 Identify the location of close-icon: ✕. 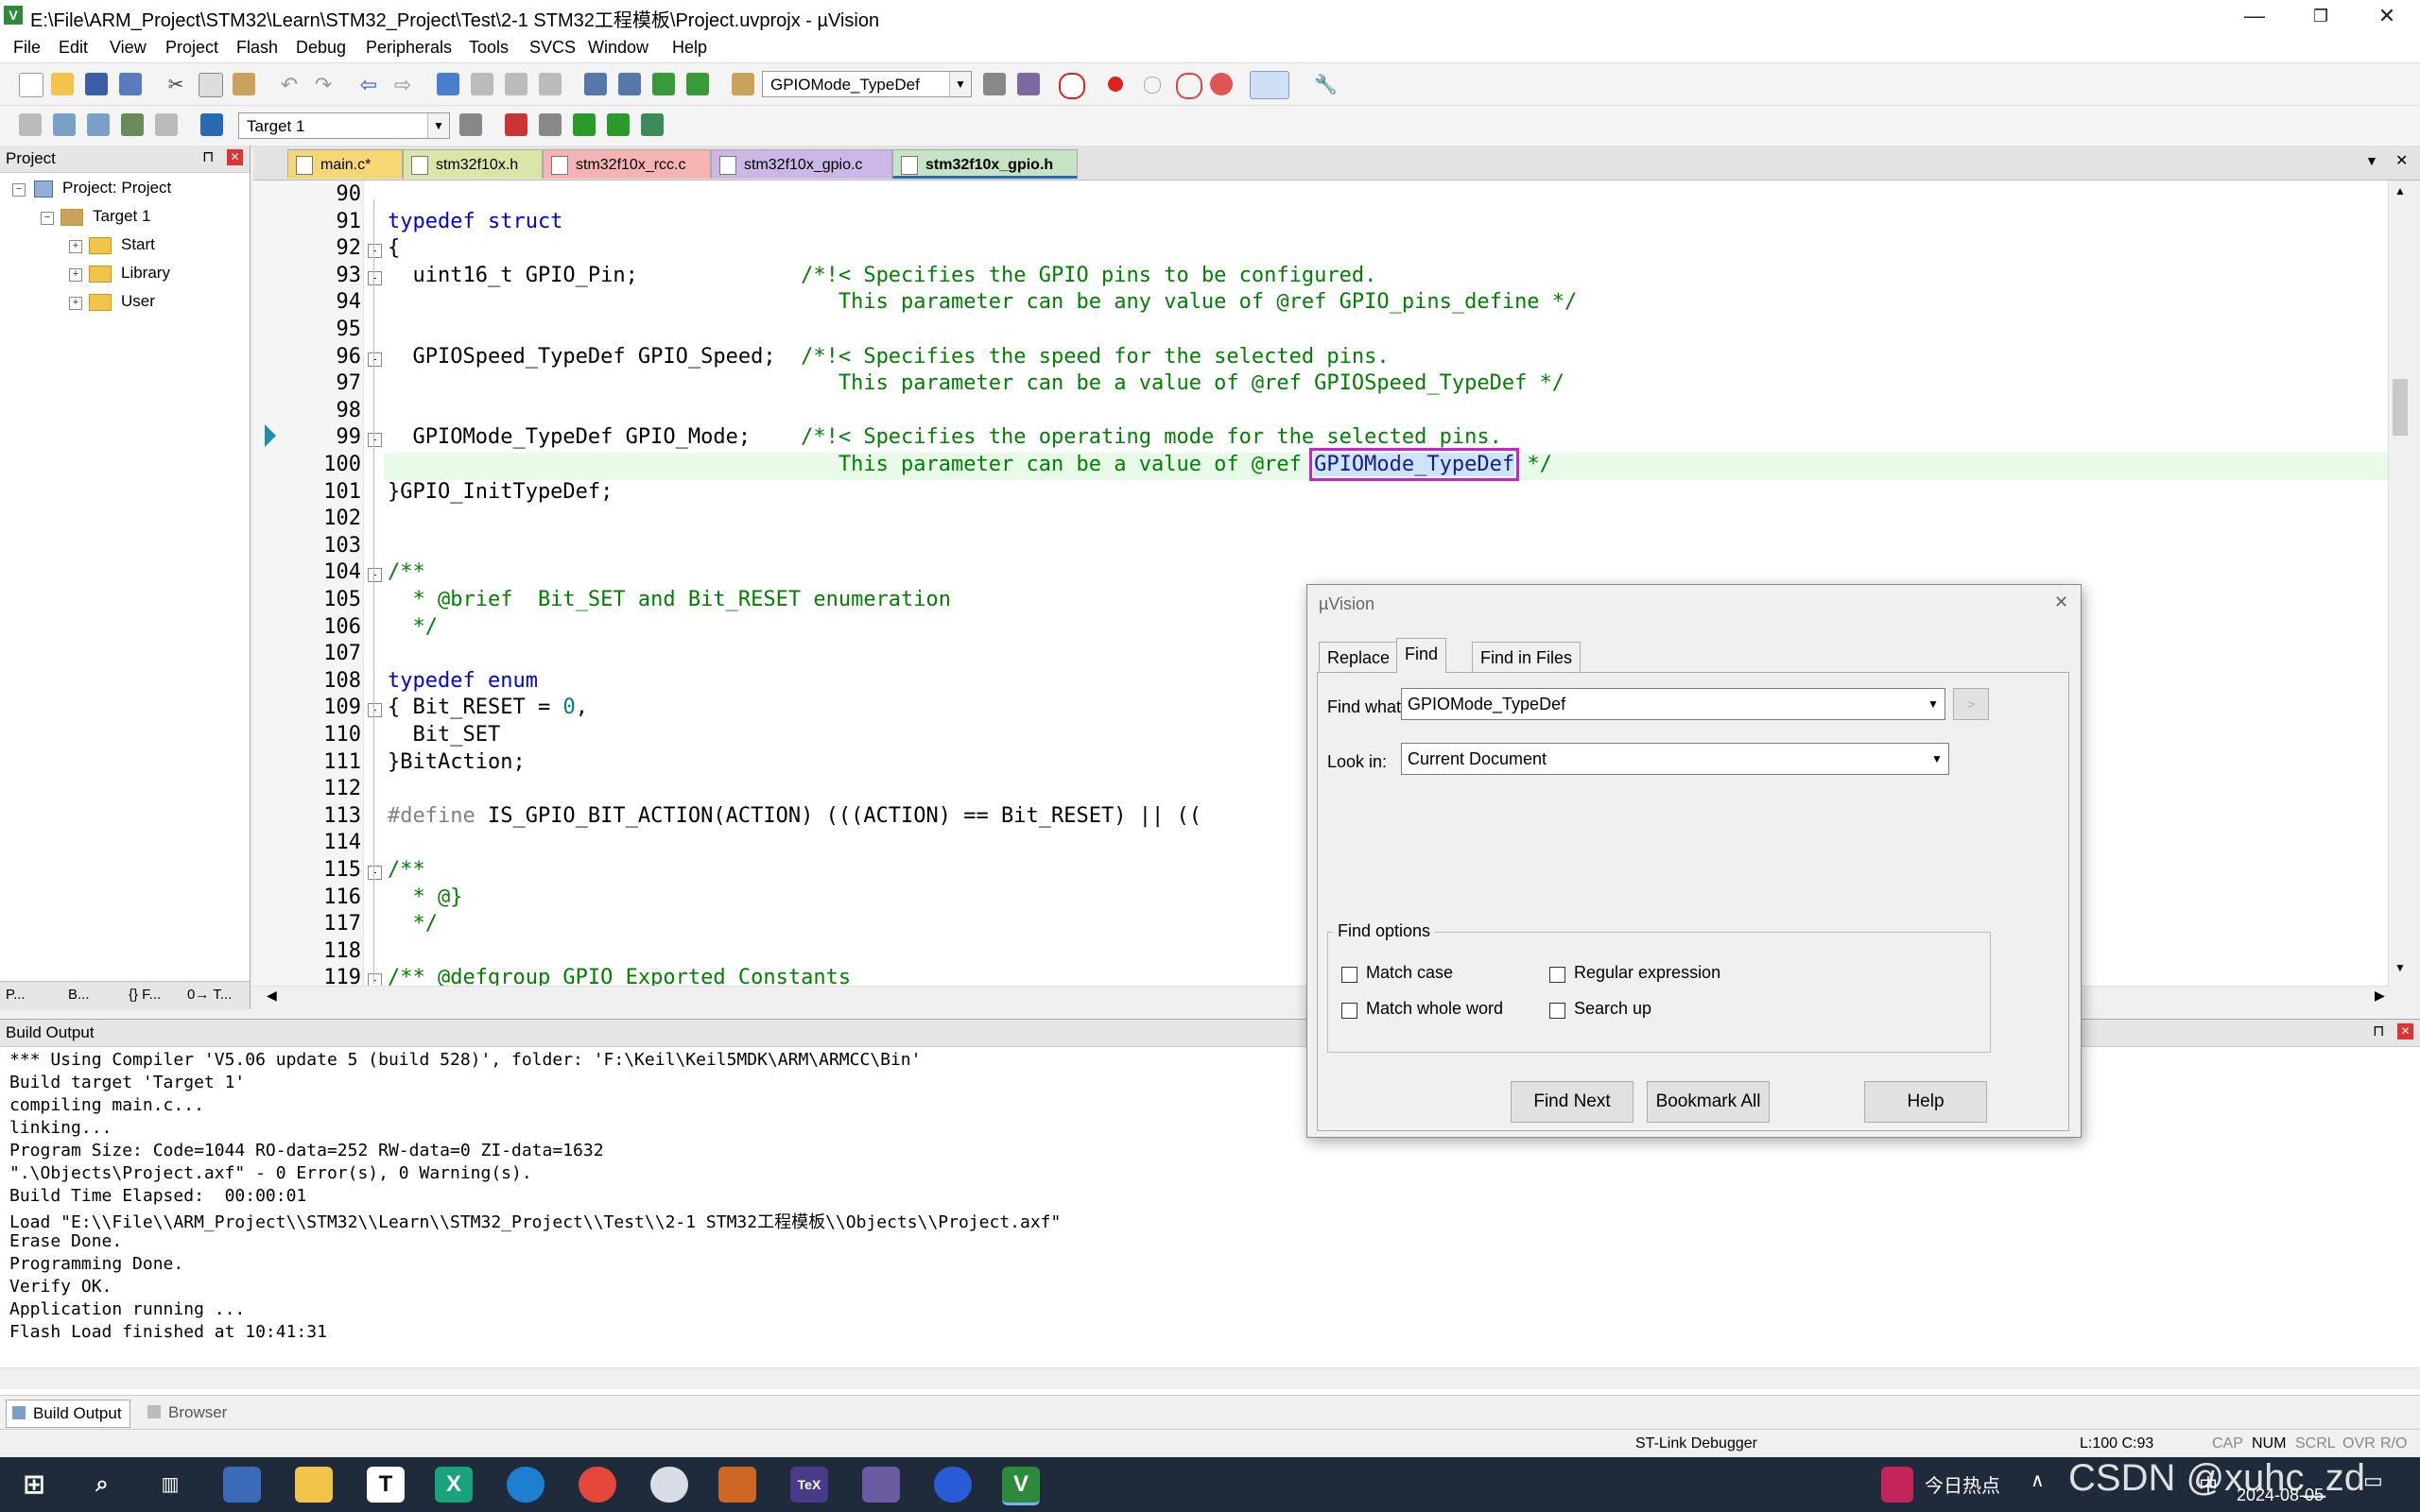
(2405, 1031).